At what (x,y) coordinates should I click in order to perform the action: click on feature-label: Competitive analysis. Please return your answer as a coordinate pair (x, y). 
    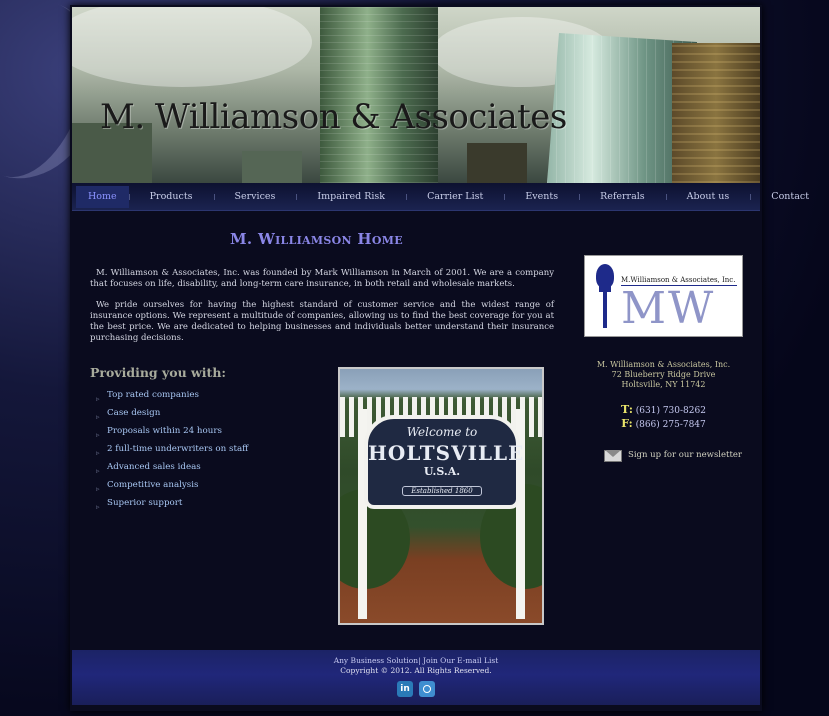
    Looking at the image, I should click on (153, 485).